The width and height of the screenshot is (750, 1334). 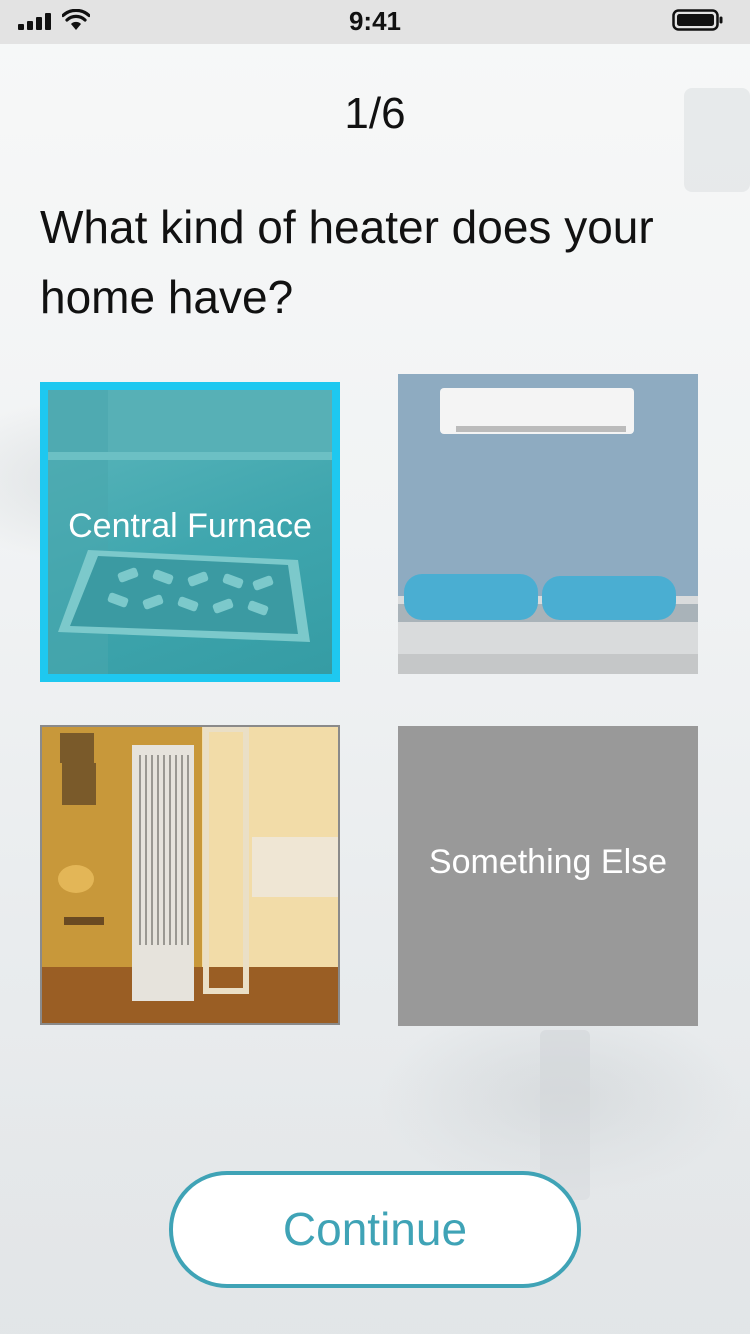 I want to click on wall-mounted-ac-image, so click(x=548, y=524).